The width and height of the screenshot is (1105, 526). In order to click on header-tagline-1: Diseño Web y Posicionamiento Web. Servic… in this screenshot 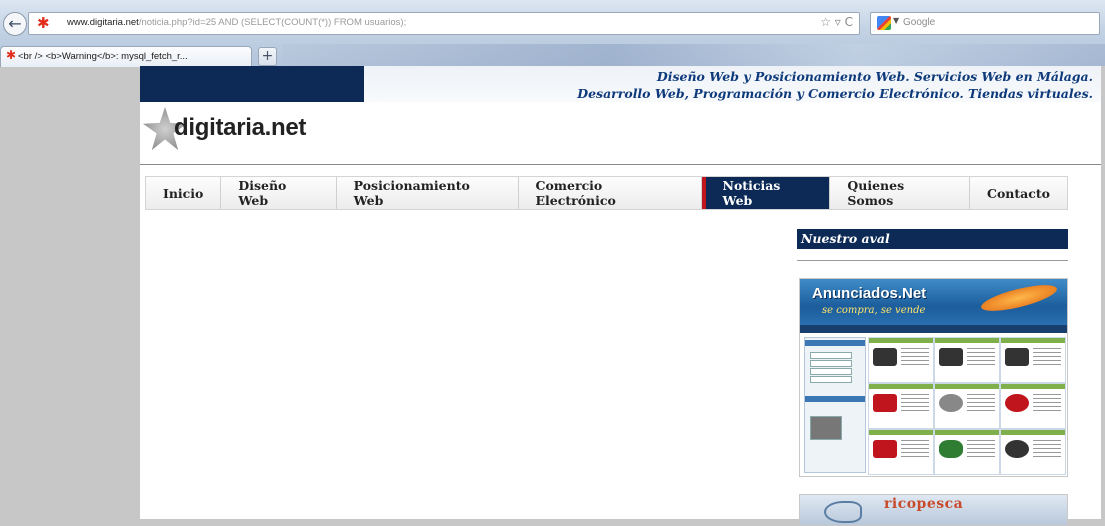, I will do `click(874, 76)`.